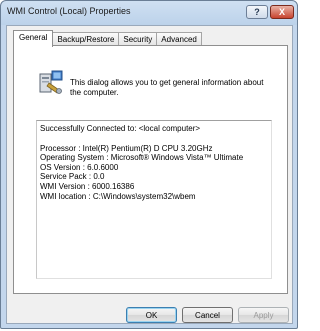  Describe the element at coordinates (282, 12) in the screenshot. I see `close-button: X` at that location.